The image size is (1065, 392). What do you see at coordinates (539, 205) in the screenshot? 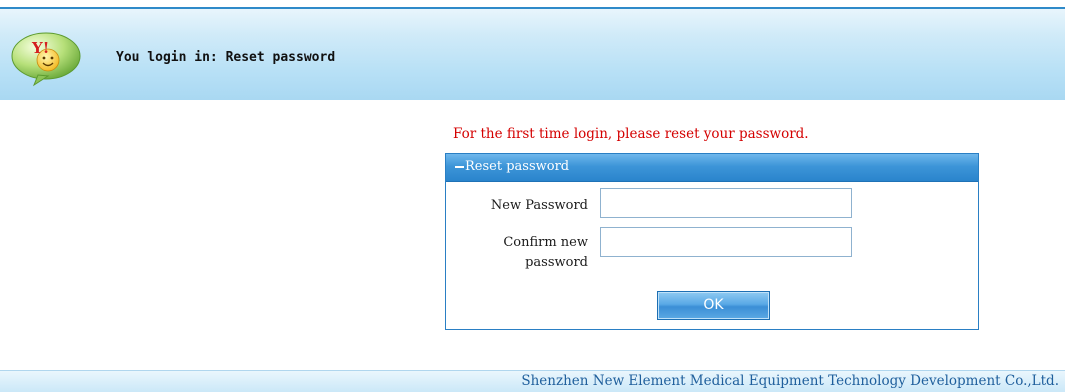
I see `new-password-label: New Password` at bounding box center [539, 205].